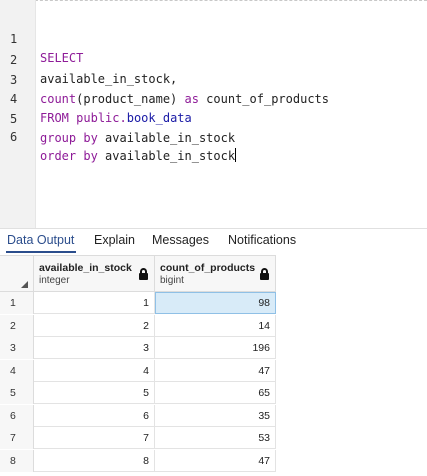 The image size is (427, 476). What do you see at coordinates (94, 438) in the screenshot?
I see `cell-available-in-stock: 7` at bounding box center [94, 438].